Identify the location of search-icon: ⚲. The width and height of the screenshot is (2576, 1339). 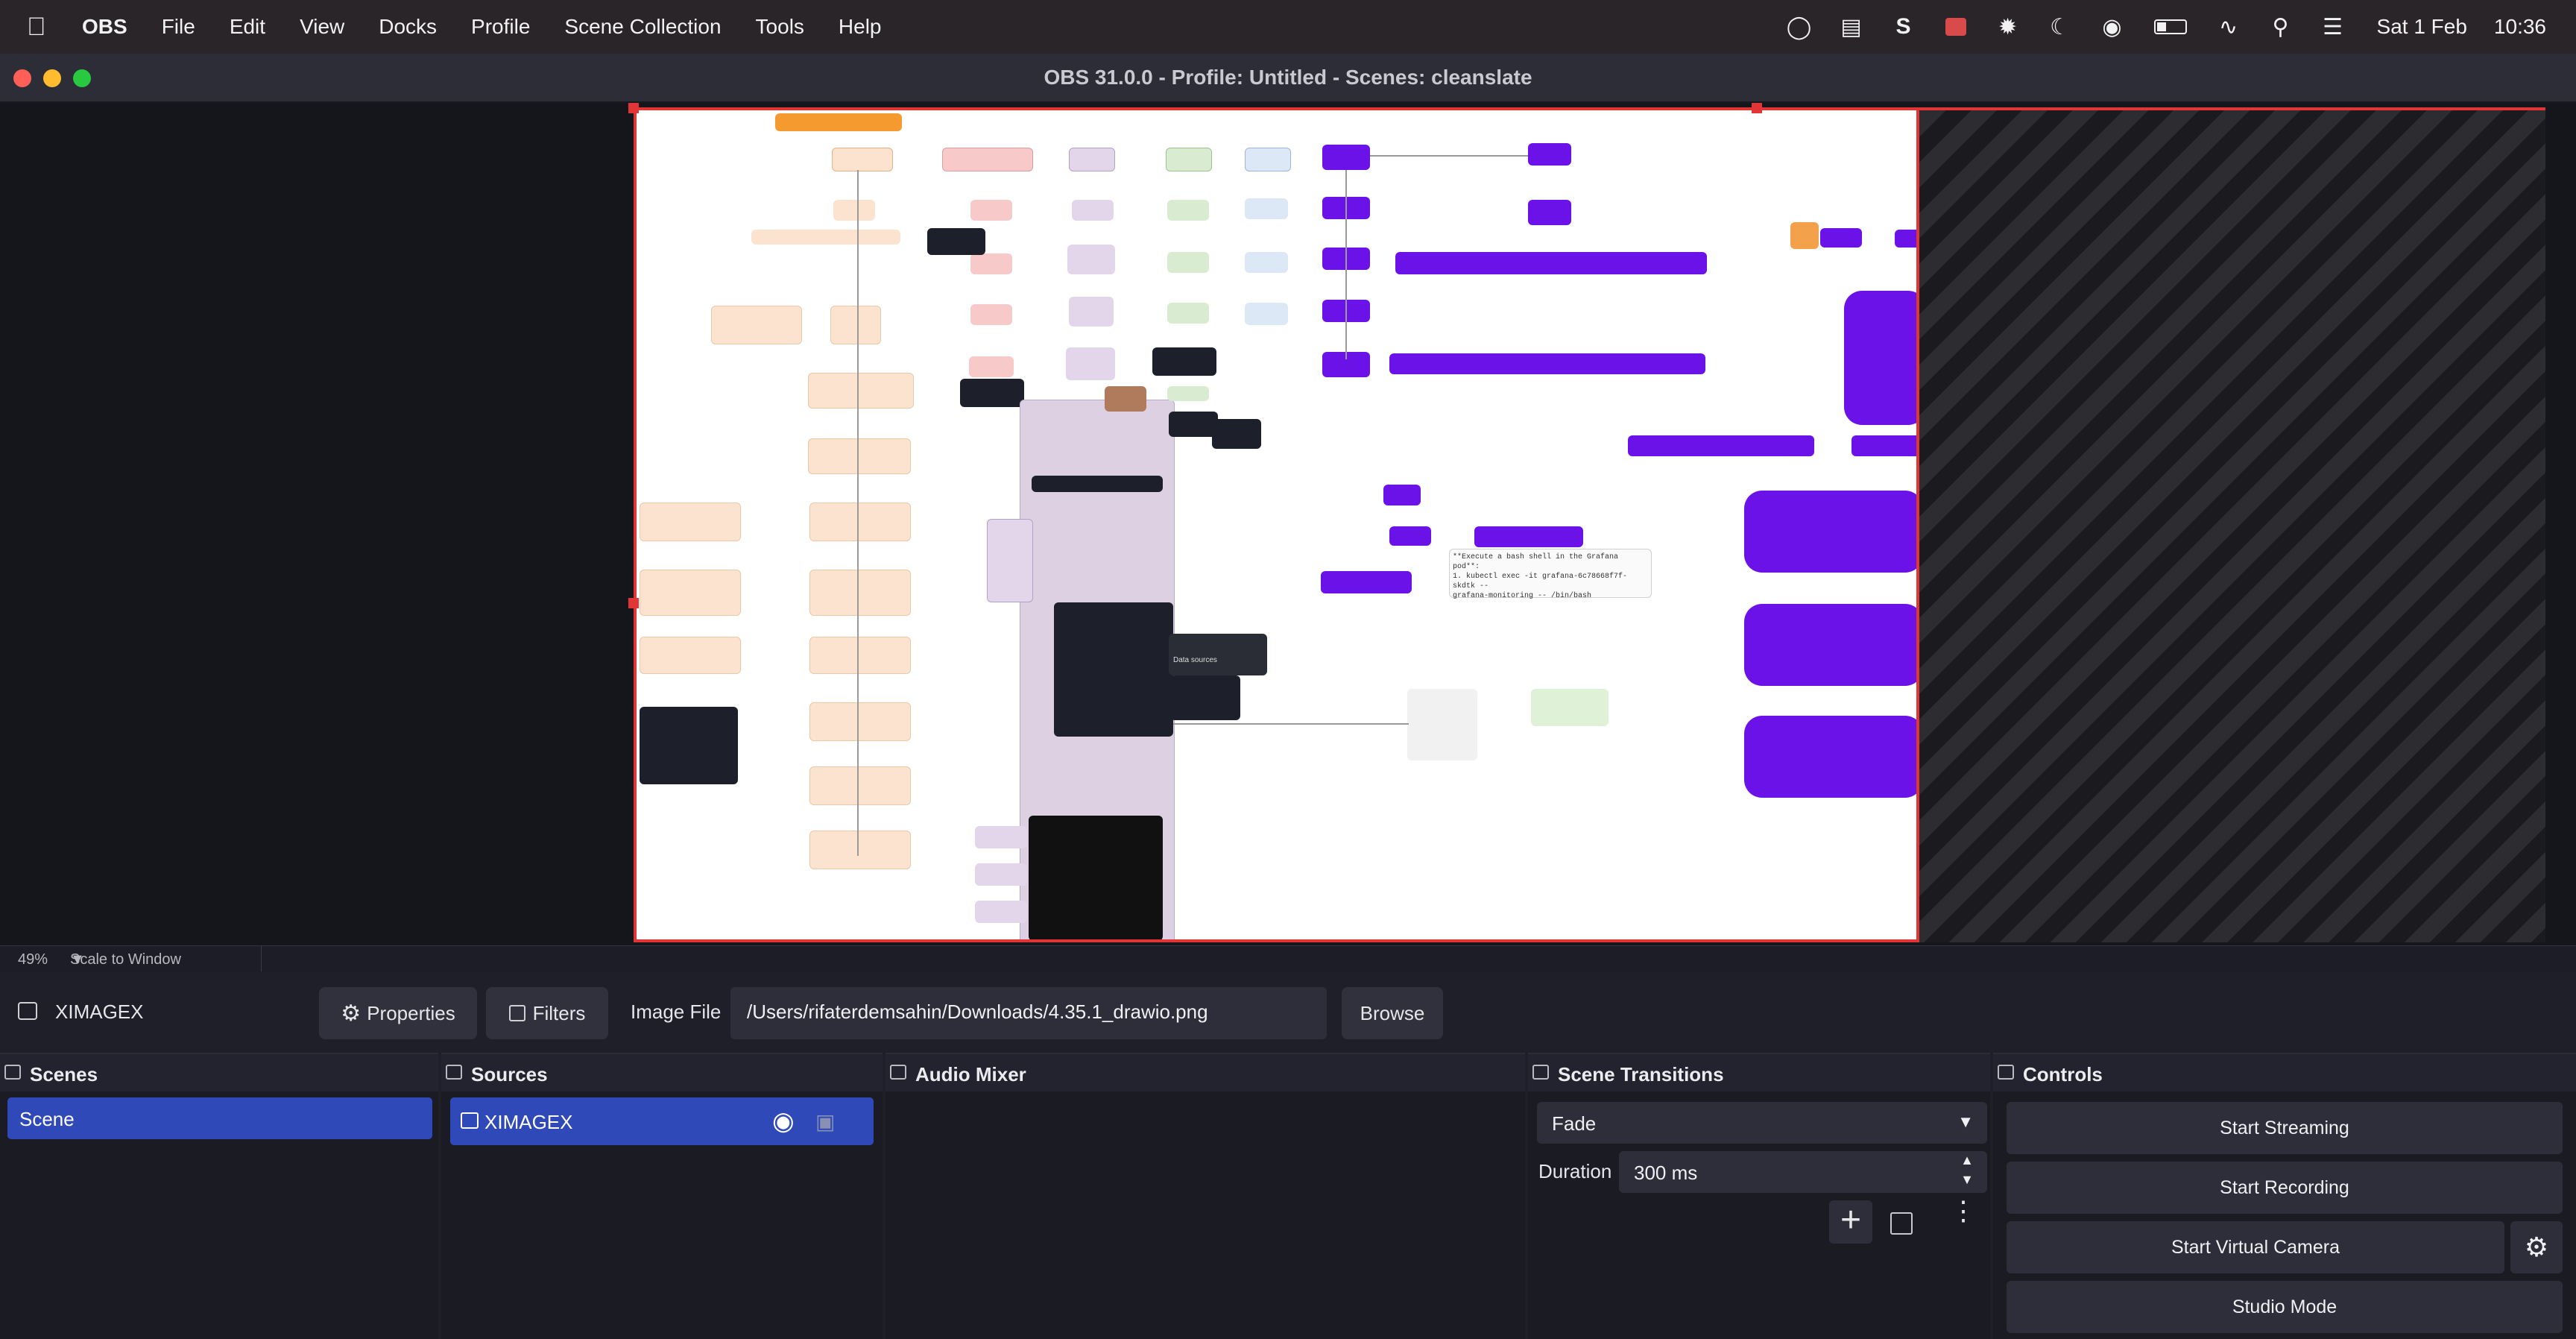
(2281, 27).